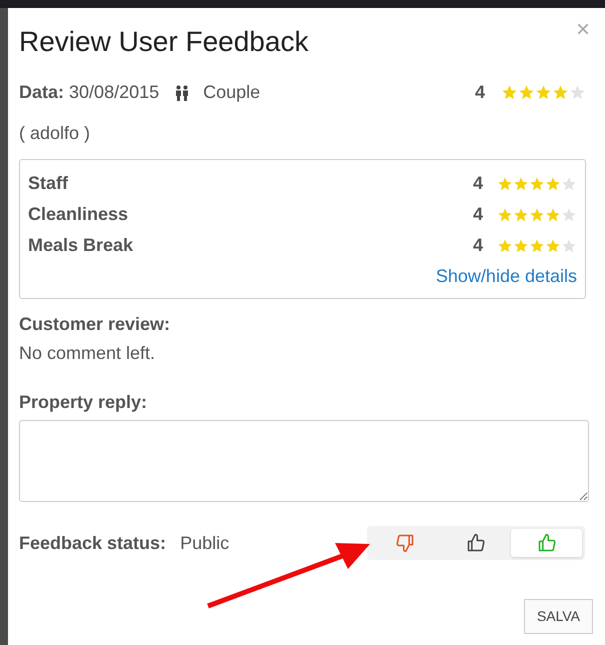  I want to click on close-button: ×, so click(583, 30).